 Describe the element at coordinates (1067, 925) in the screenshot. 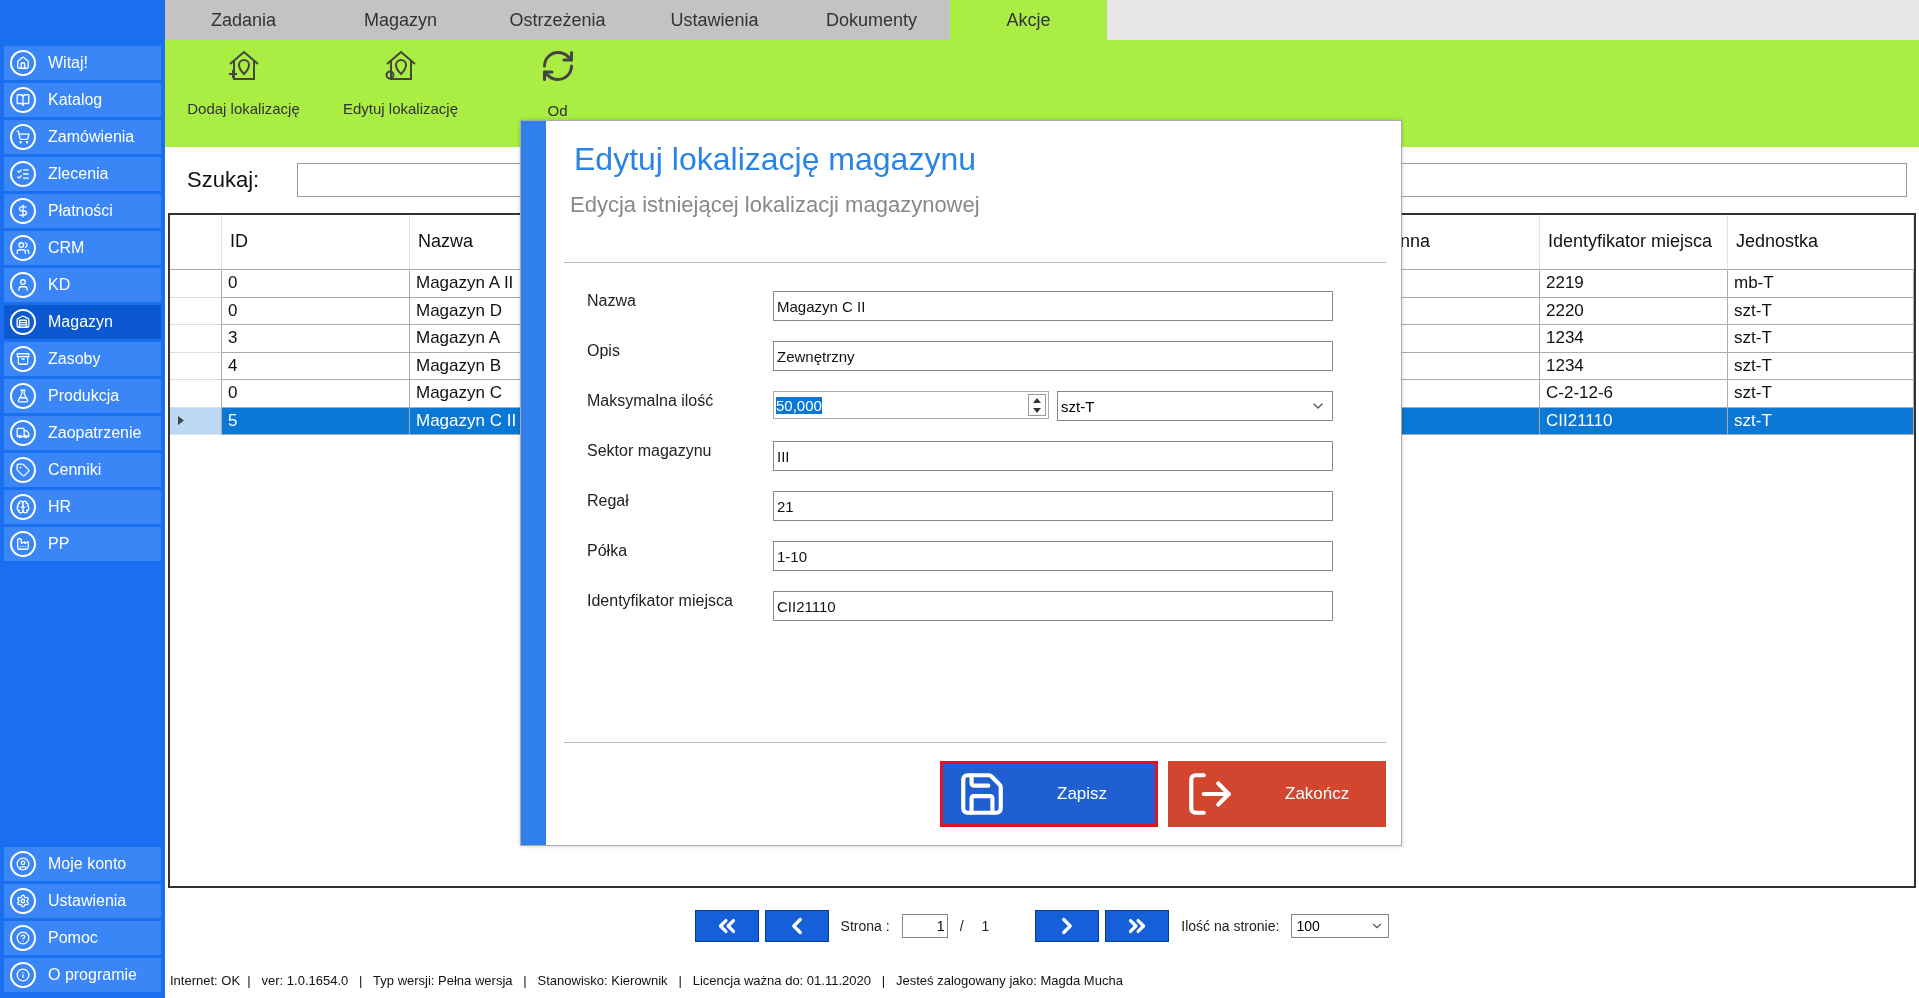

I see `next-page-button` at that location.